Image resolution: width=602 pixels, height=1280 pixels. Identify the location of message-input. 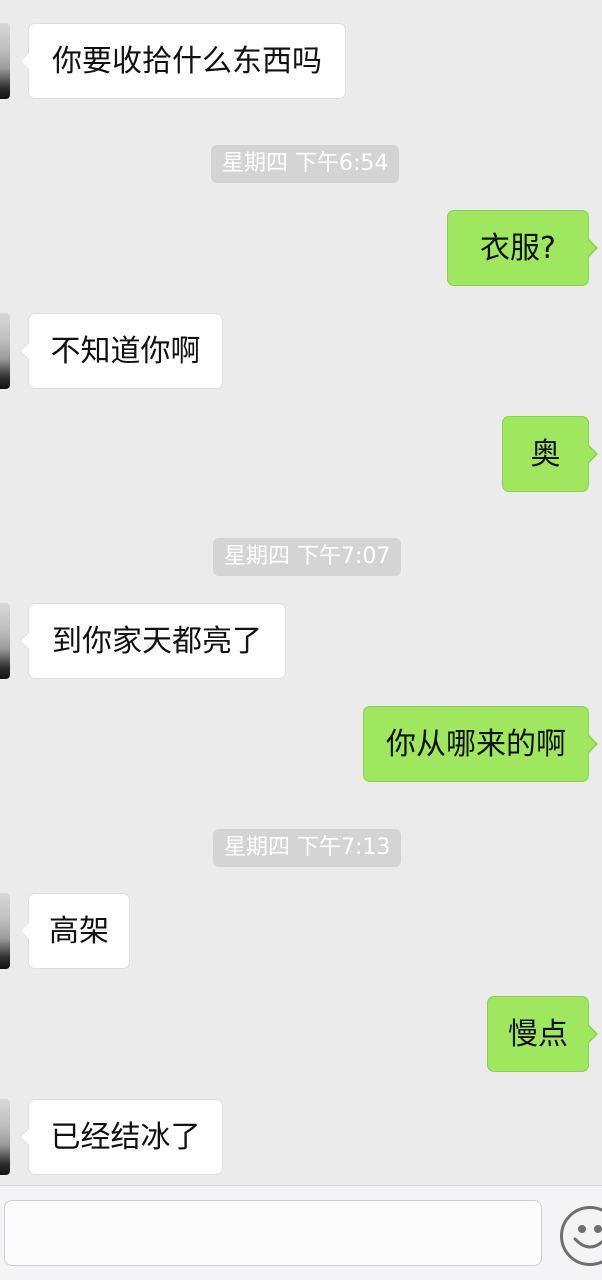
(273, 1233).